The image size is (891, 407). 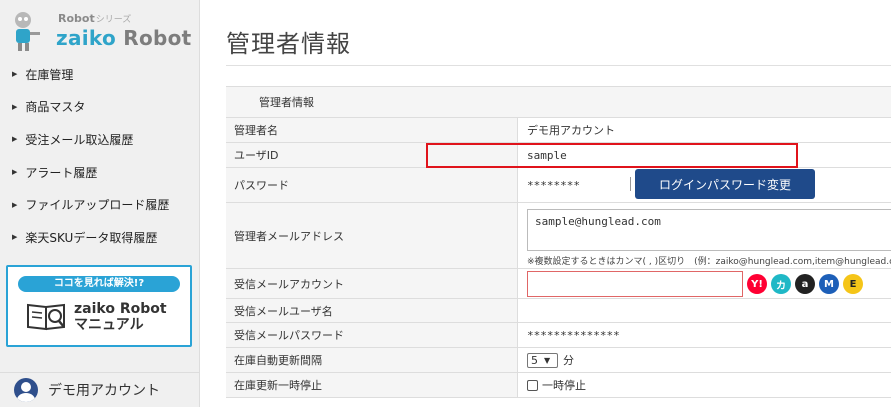 What do you see at coordinates (829, 284) in the screenshot?
I see `makeshop-icon: M` at bounding box center [829, 284].